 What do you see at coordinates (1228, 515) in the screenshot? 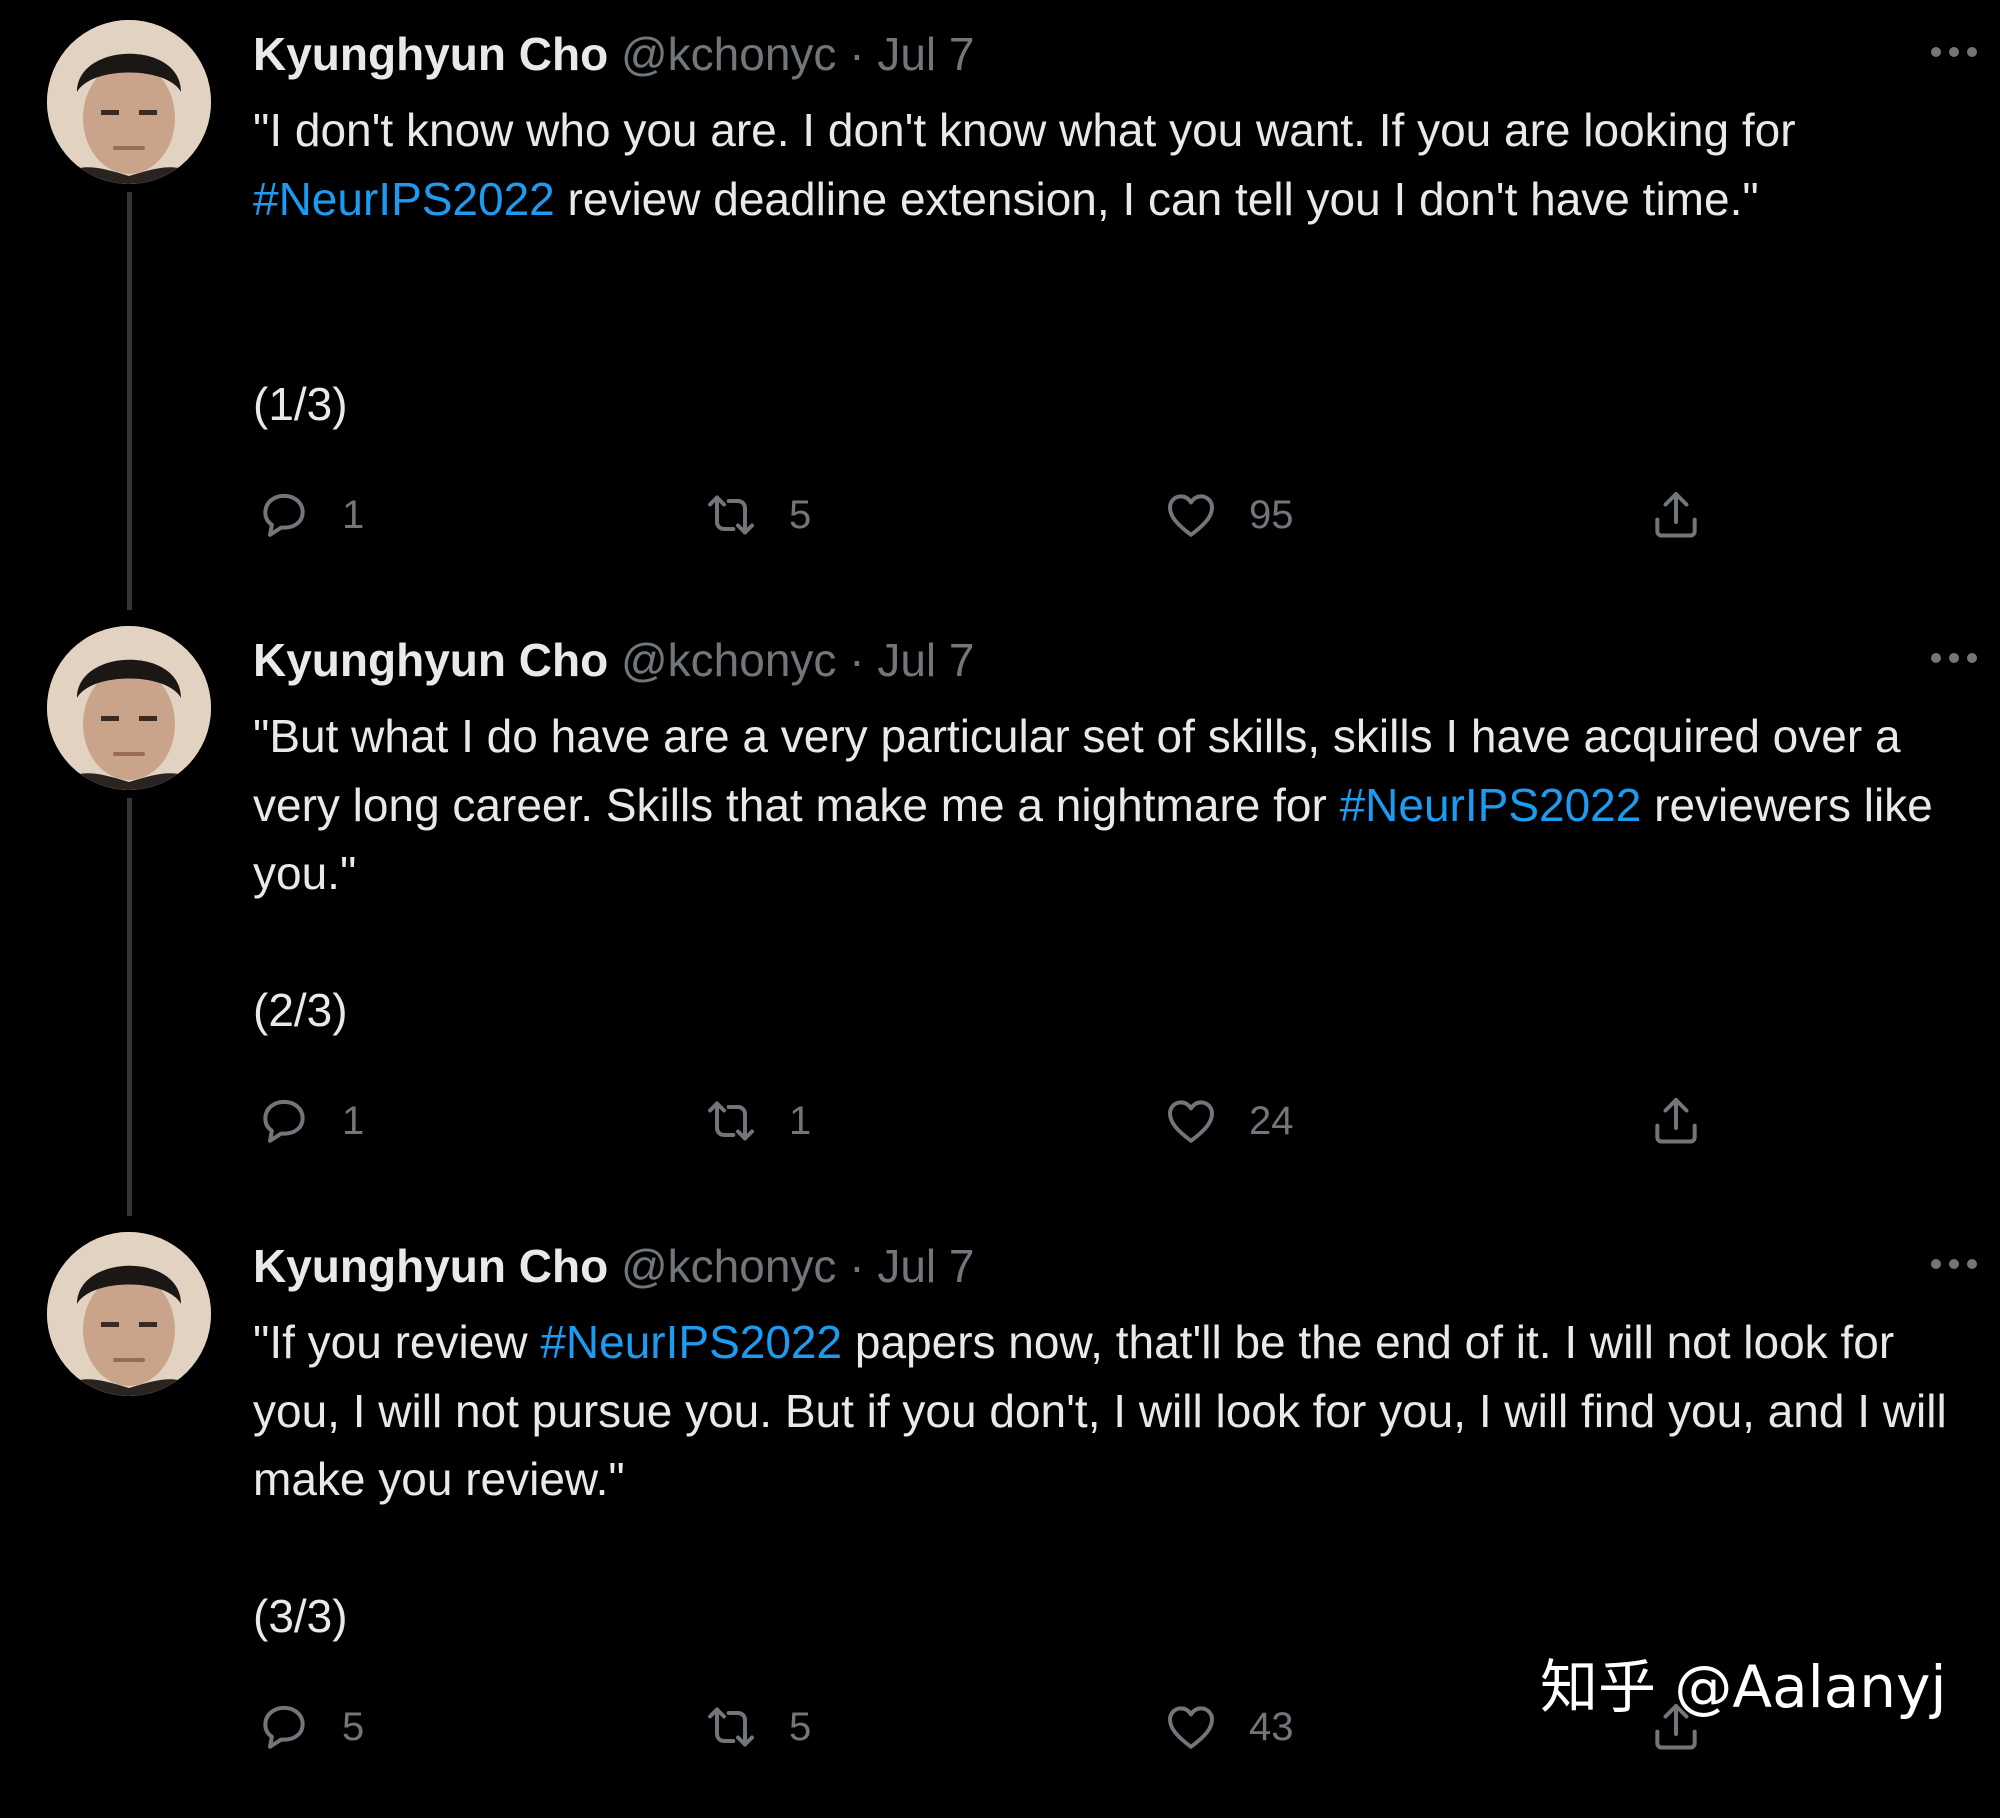
I see `like-button: 95` at bounding box center [1228, 515].